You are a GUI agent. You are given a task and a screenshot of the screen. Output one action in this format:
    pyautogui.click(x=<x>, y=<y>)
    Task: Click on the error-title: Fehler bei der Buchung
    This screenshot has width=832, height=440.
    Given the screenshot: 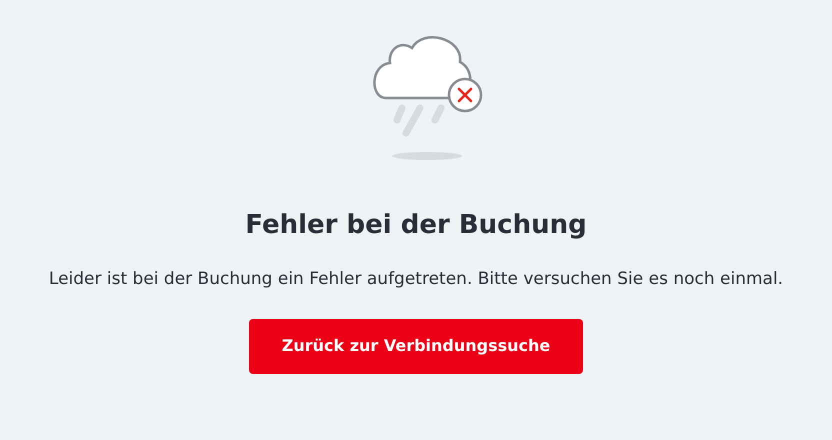 What is the action you would take?
    pyautogui.click(x=416, y=225)
    